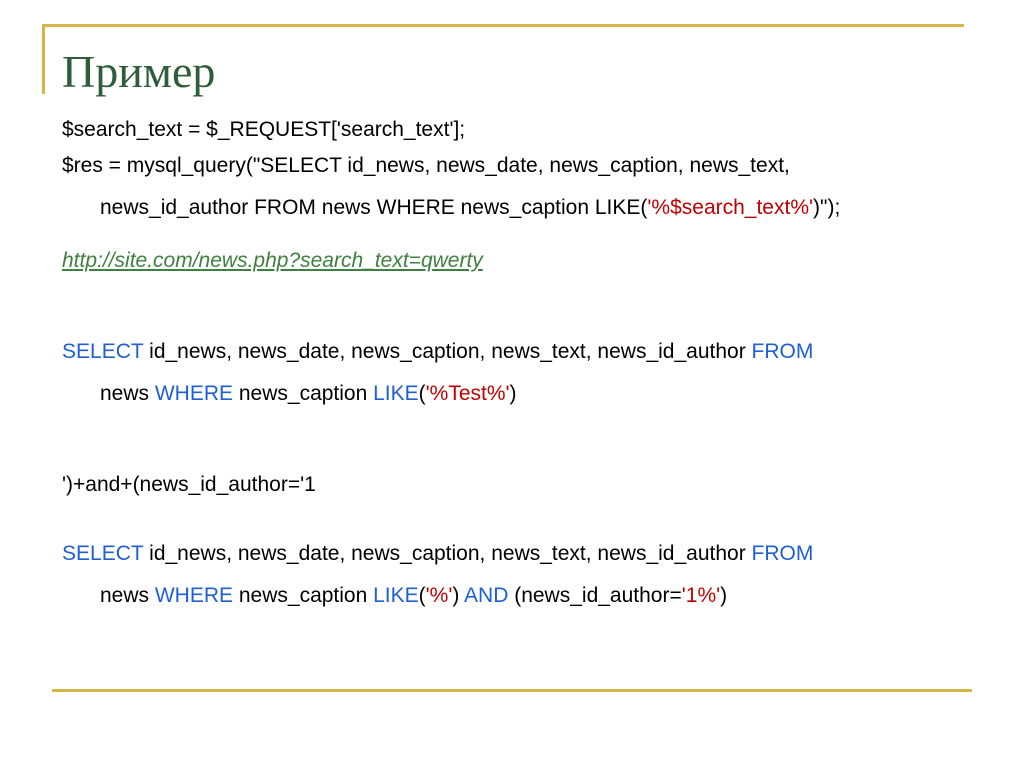 The image size is (1024, 768). Describe the element at coordinates (264, 129) in the screenshot. I see `php-line-1: $search_text = $_REQUEST['search_text'];` at that location.